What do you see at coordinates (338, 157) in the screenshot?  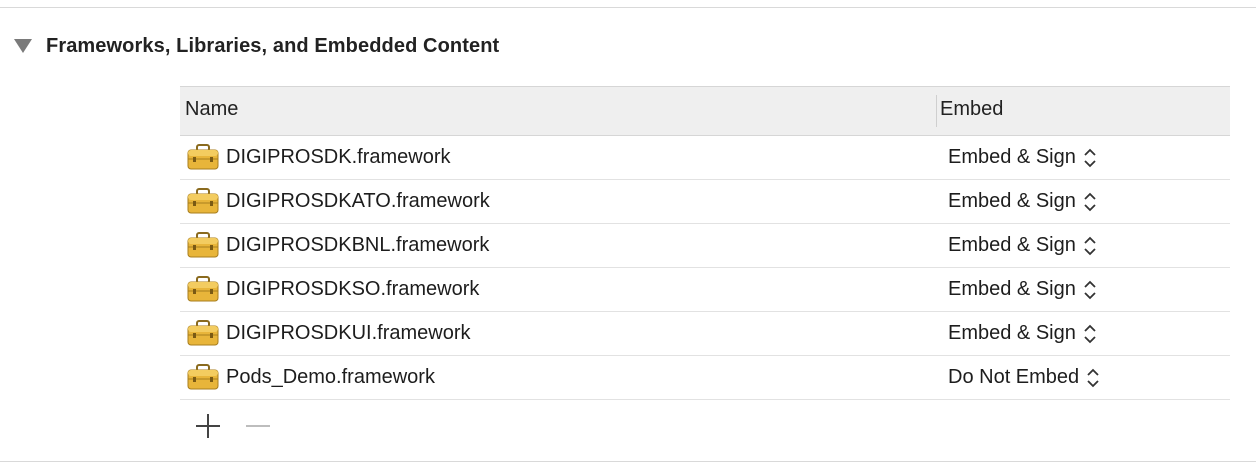 I see `framework-name: DIGIPROSDK.framework` at bounding box center [338, 157].